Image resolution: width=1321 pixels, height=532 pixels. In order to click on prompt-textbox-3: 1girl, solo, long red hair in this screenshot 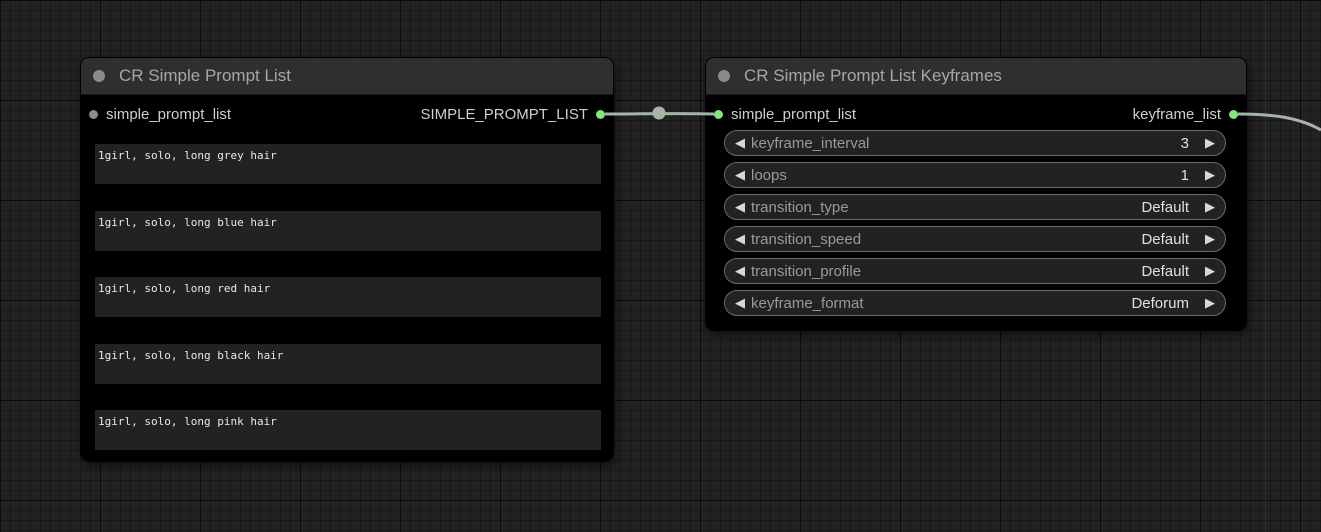, I will do `click(348, 297)`.